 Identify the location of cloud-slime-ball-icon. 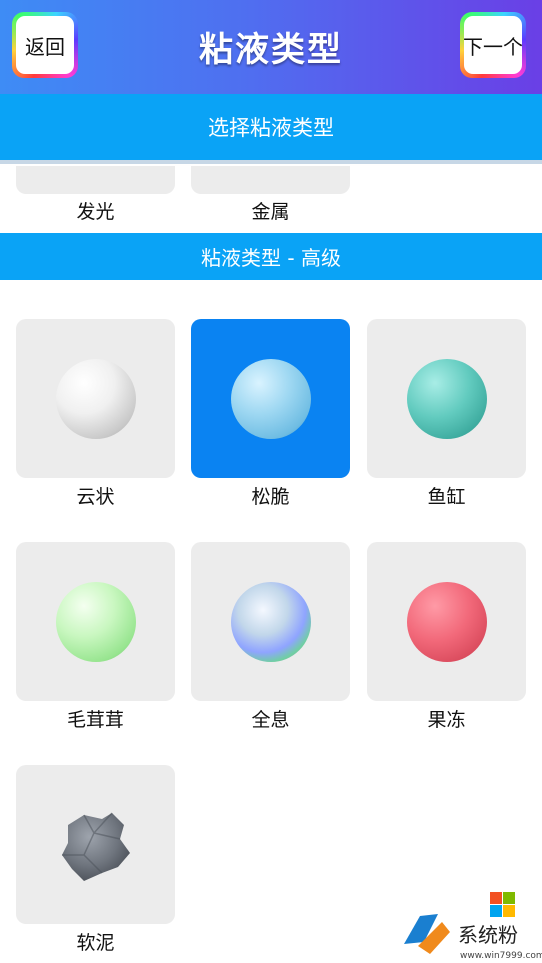
(96, 399).